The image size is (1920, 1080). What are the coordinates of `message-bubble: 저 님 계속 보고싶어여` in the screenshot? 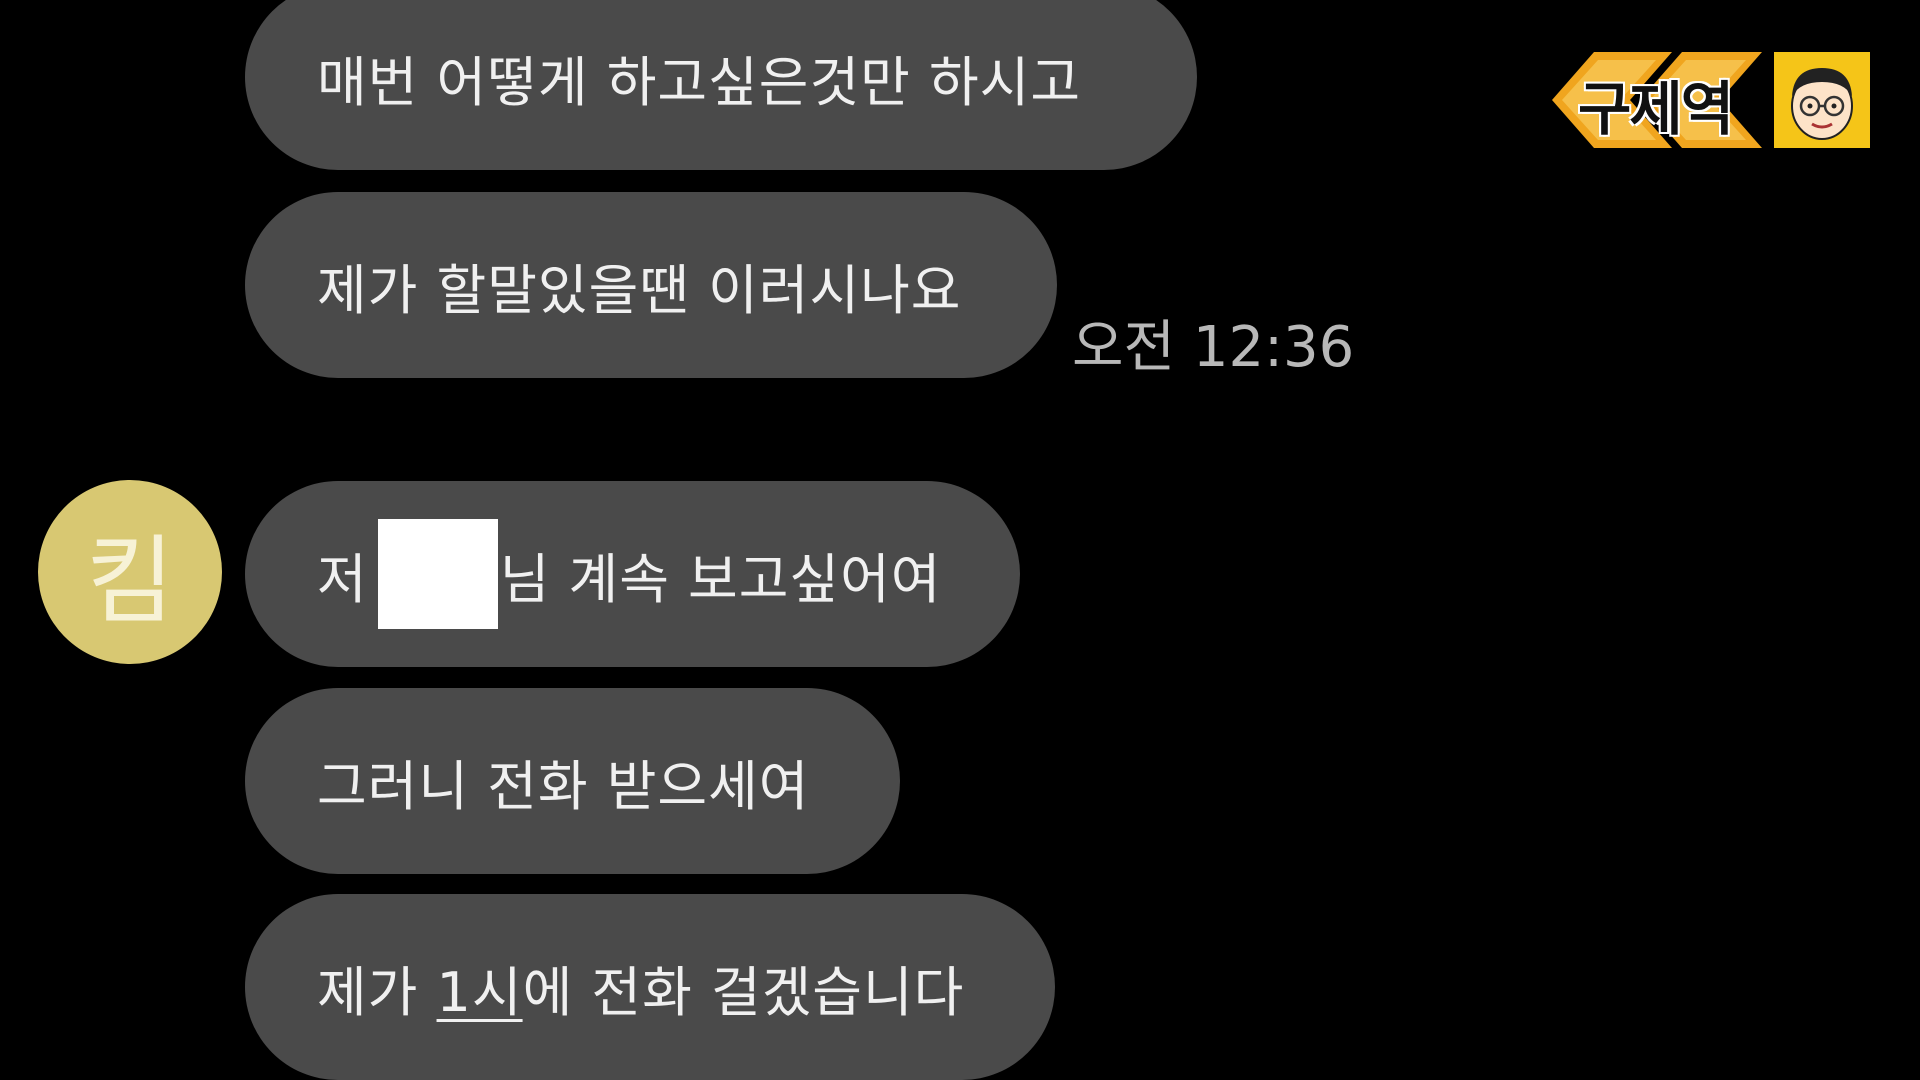 It's located at (632, 574).